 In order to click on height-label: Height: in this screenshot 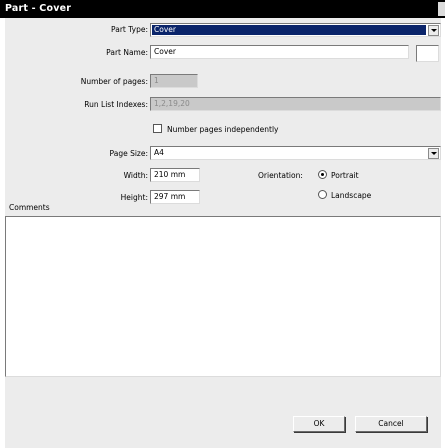, I will do `click(134, 197)`.